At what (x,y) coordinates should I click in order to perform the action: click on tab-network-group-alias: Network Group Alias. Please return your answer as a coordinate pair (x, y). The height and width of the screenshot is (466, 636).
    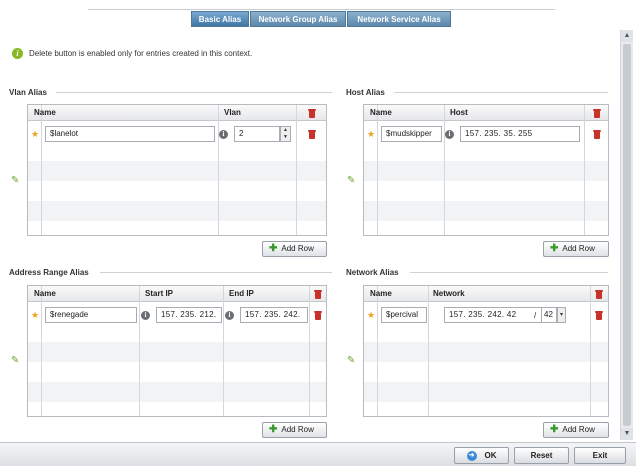
    Looking at the image, I should click on (298, 19).